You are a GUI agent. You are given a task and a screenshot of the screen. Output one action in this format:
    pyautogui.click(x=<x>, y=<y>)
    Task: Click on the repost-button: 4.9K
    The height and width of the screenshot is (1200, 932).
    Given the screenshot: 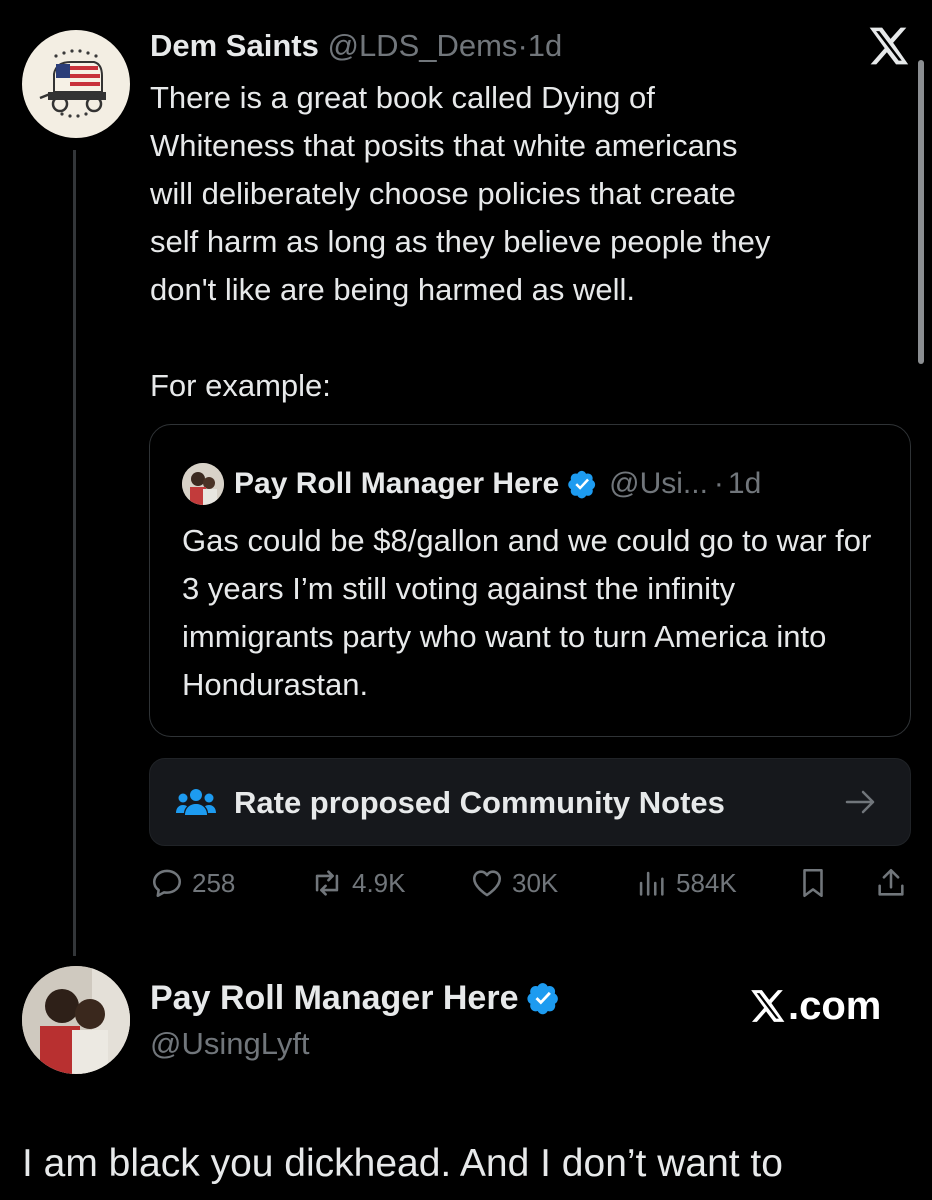 What is the action you would take?
    pyautogui.click(x=358, y=883)
    